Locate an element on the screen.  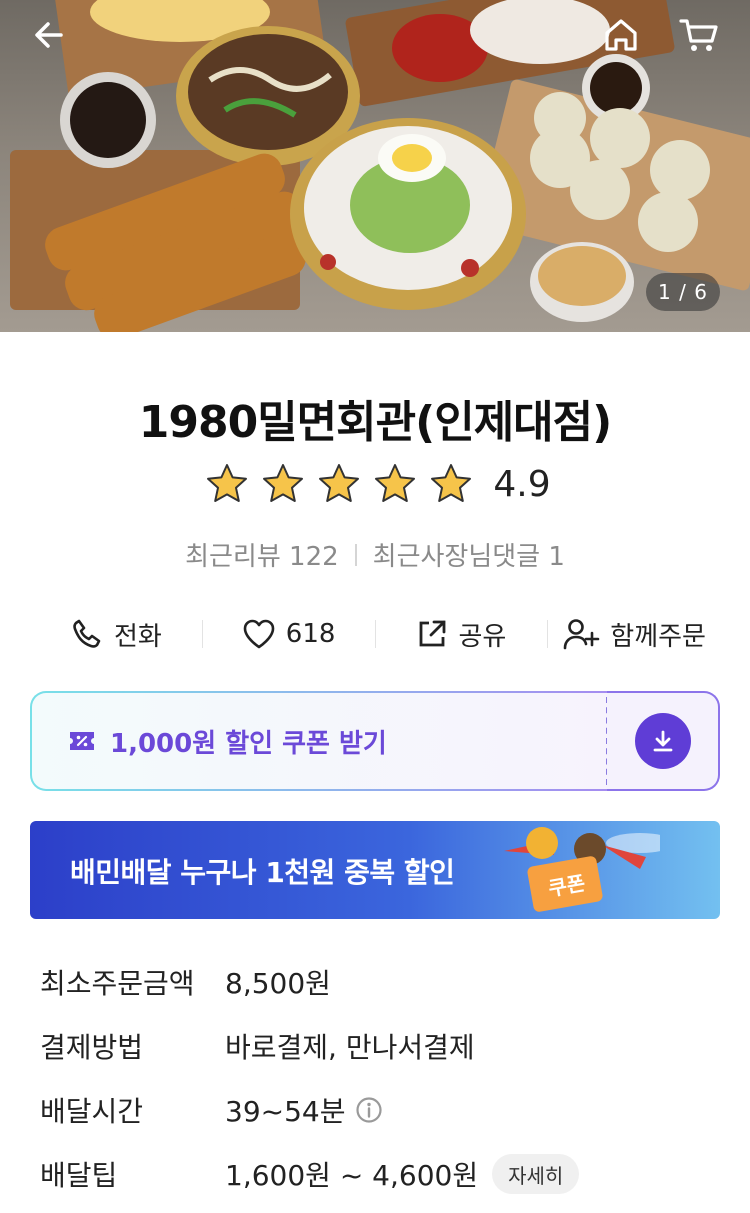
group-order-button: 함께주문 is located at coordinates (634, 634).